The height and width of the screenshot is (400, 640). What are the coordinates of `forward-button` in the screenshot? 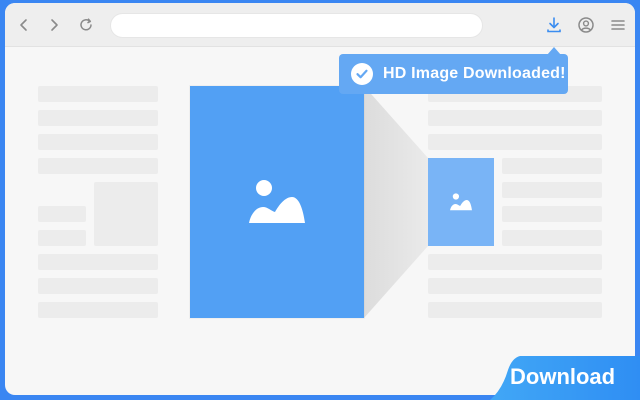 It's located at (54, 25).